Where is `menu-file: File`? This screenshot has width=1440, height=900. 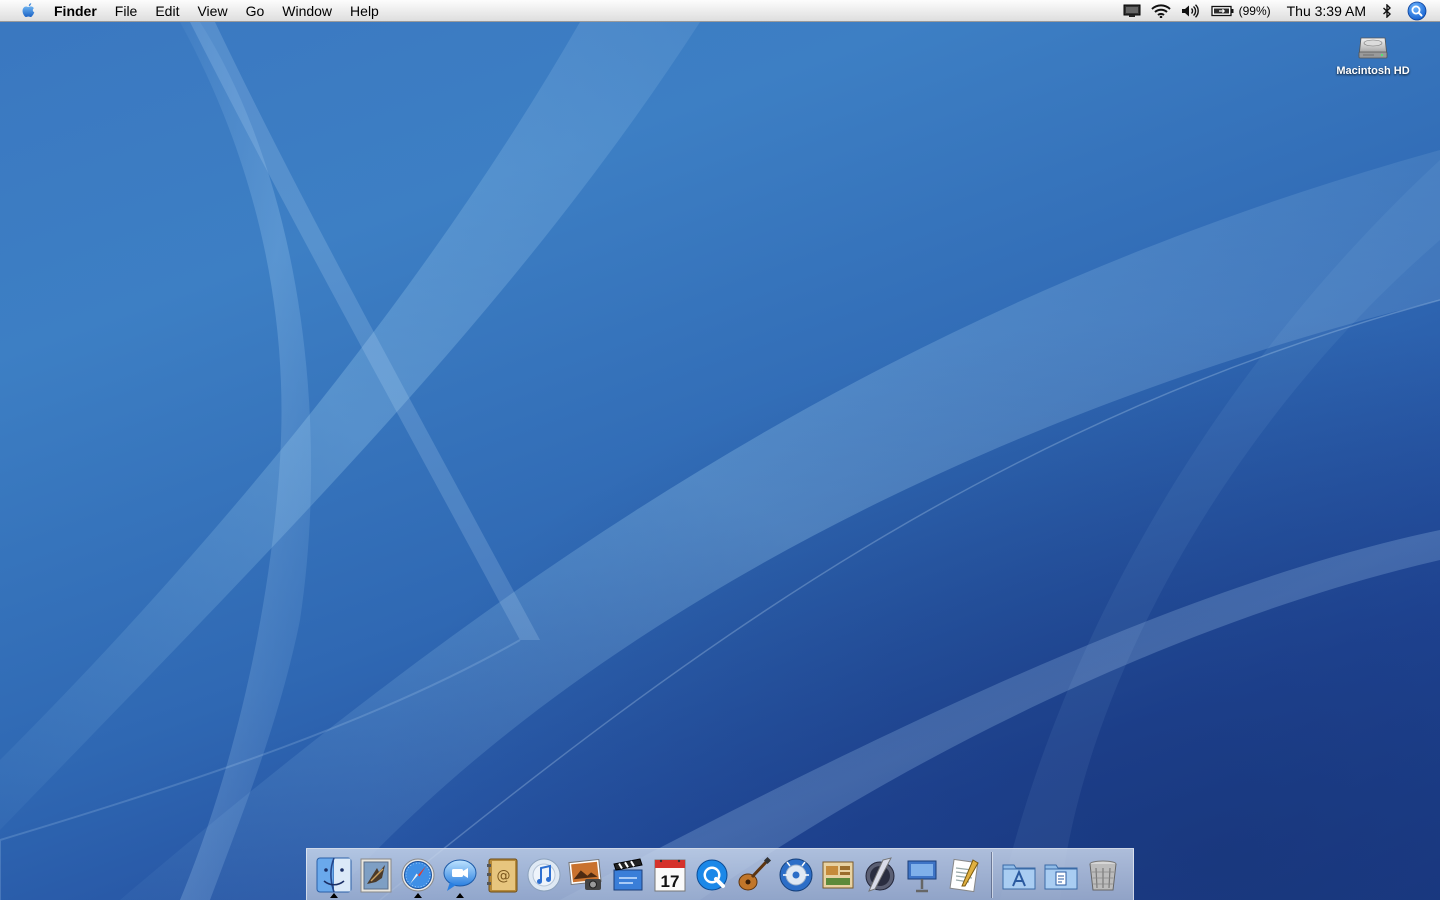 menu-file: File is located at coordinates (126, 11).